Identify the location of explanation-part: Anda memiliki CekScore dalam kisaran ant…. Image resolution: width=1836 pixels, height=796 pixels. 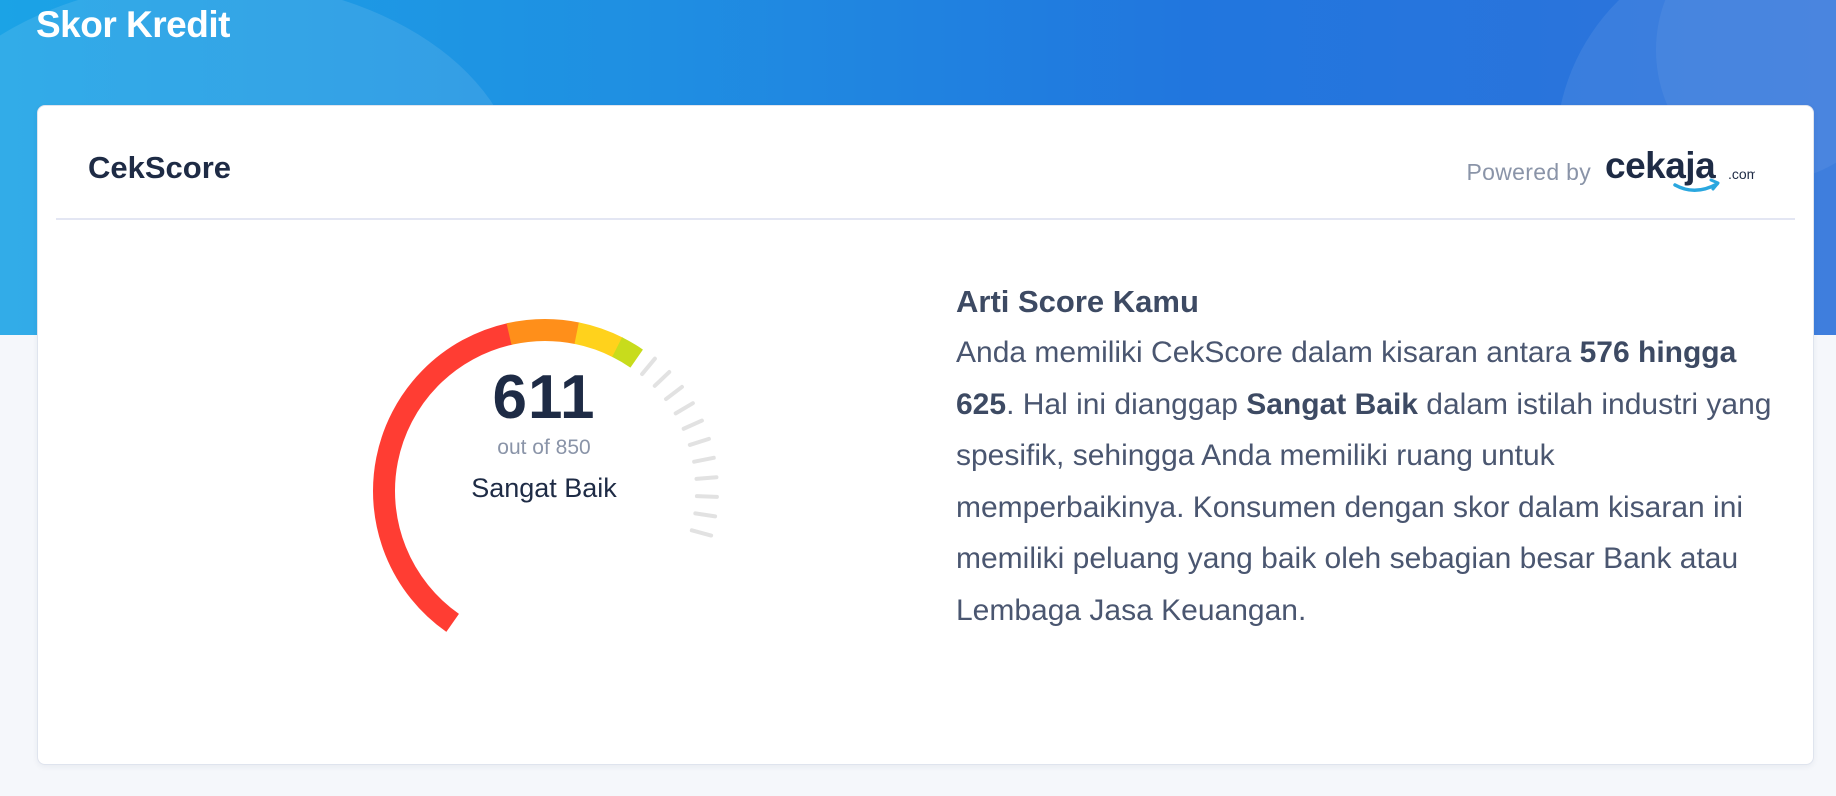
(1268, 352).